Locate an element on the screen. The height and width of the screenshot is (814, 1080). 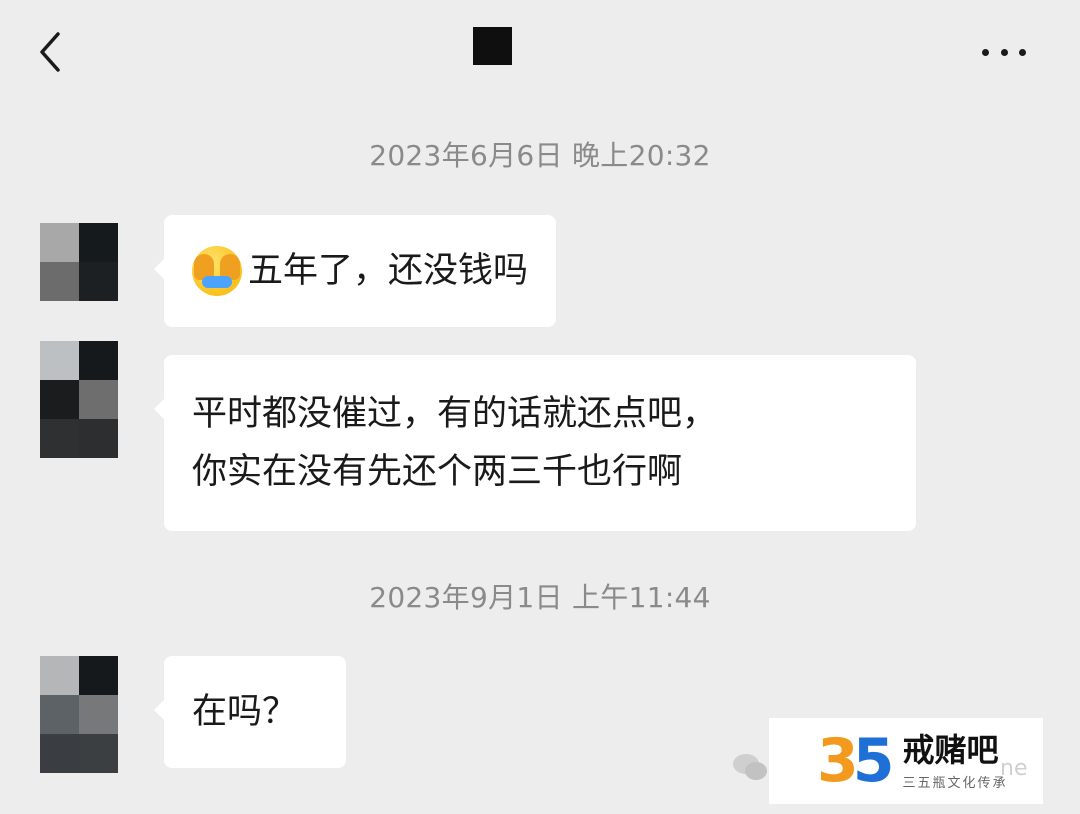
message-text-line: 平时都没催过，有的话就还点吧， is located at coordinates (455, 414).